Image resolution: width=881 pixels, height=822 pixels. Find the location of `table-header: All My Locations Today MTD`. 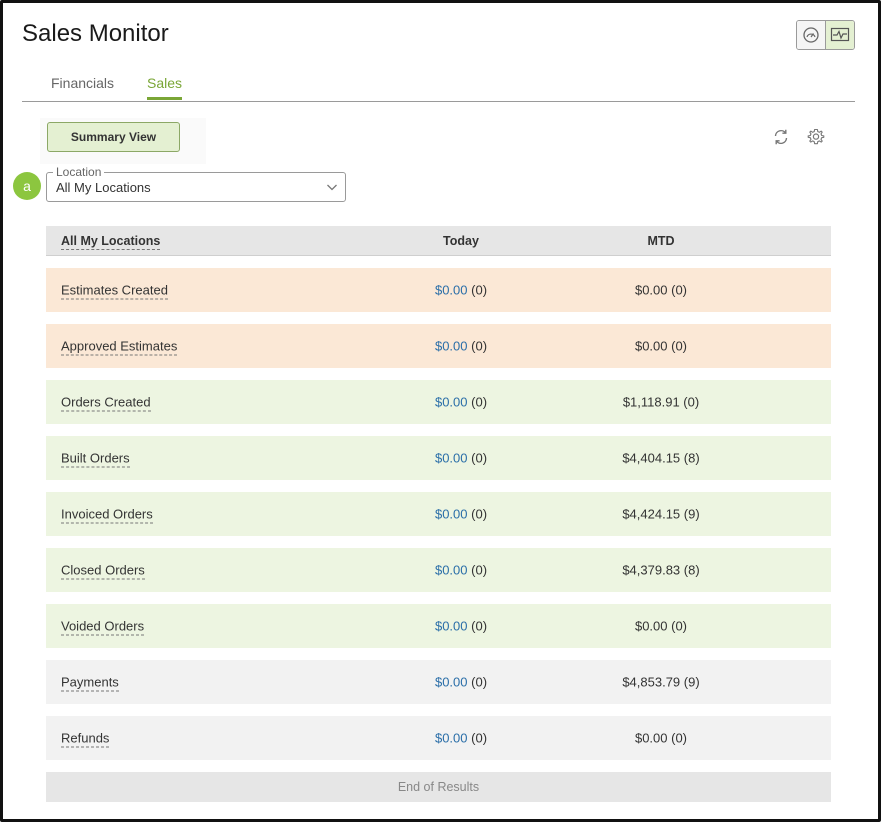

table-header: All My Locations Today MTD is located at coordinates (438, 241).